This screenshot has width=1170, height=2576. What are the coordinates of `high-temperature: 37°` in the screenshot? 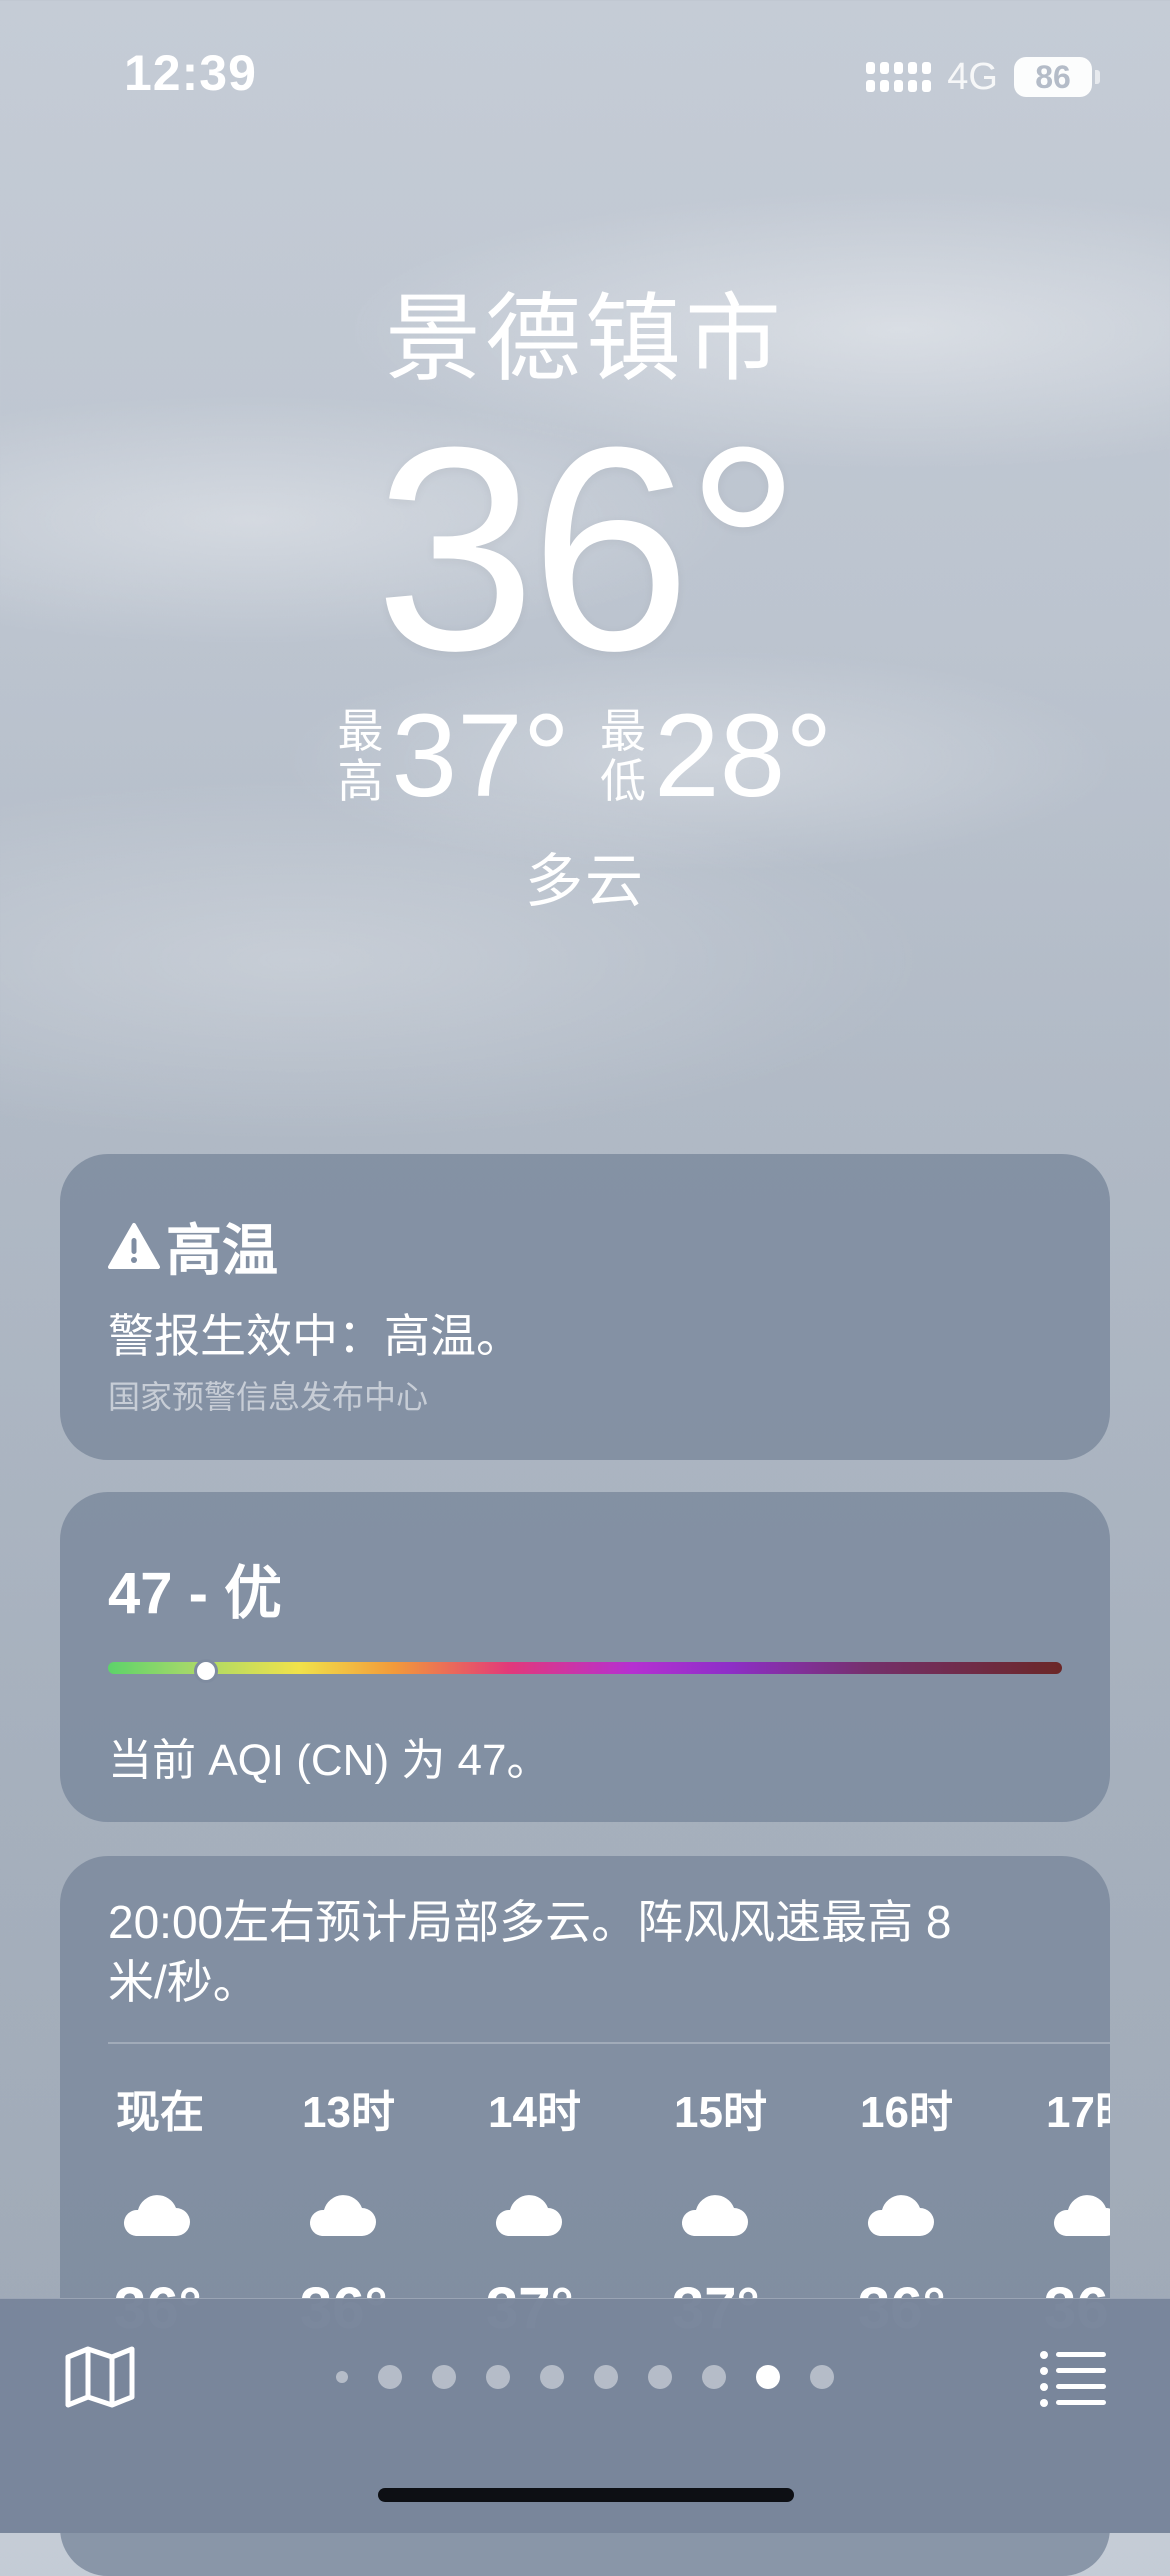 It's located at (480, 756).